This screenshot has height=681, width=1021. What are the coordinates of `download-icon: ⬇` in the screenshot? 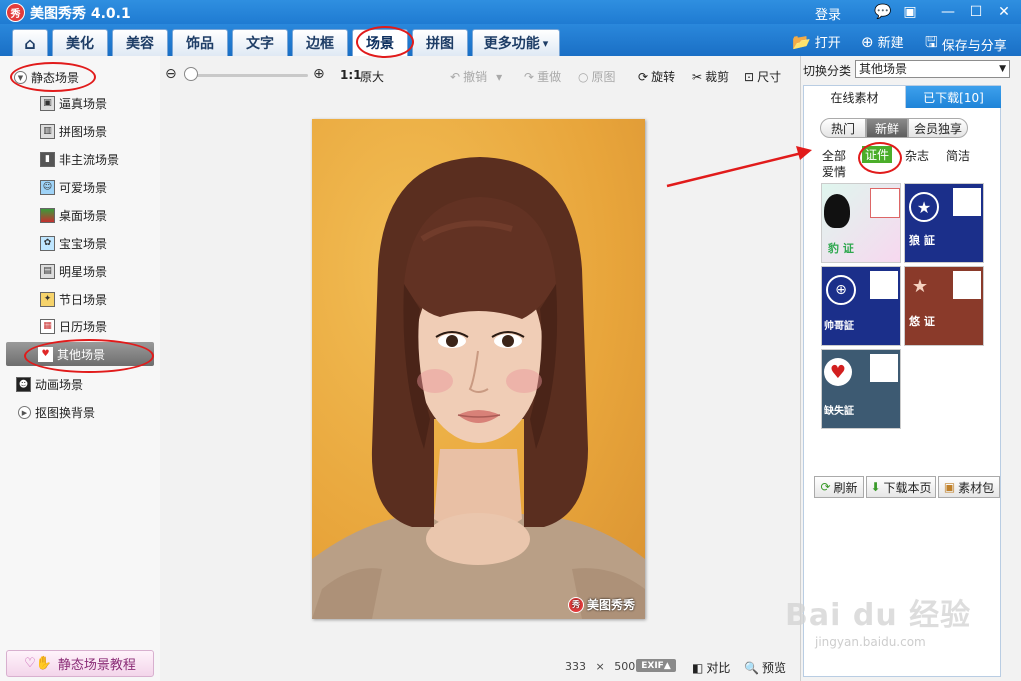 It's located at (875, 487).